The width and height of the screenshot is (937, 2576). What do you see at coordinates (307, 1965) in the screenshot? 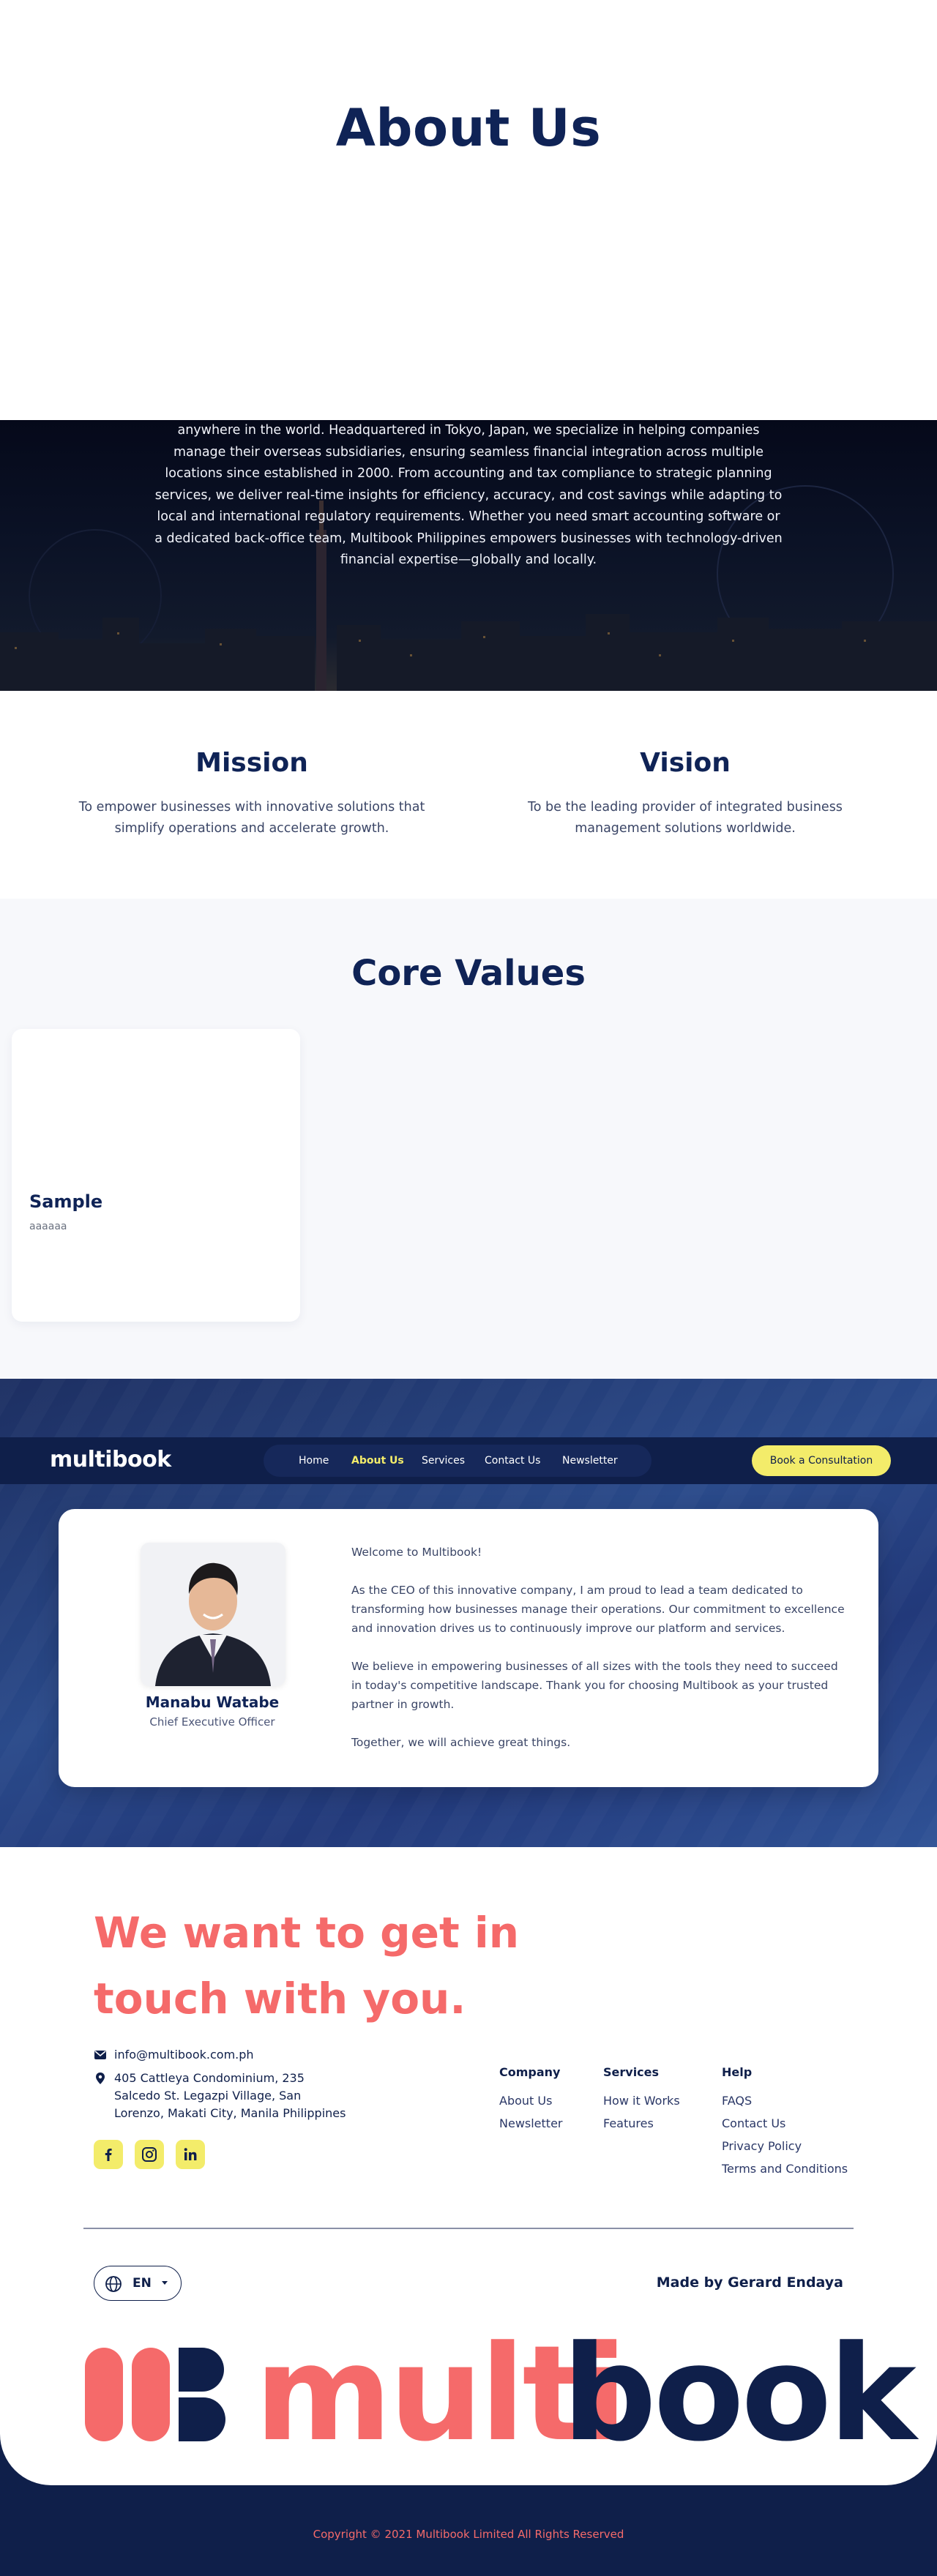
I see `contact-headline: We want to get in touch with you.` at bounding box center [307, 1965].